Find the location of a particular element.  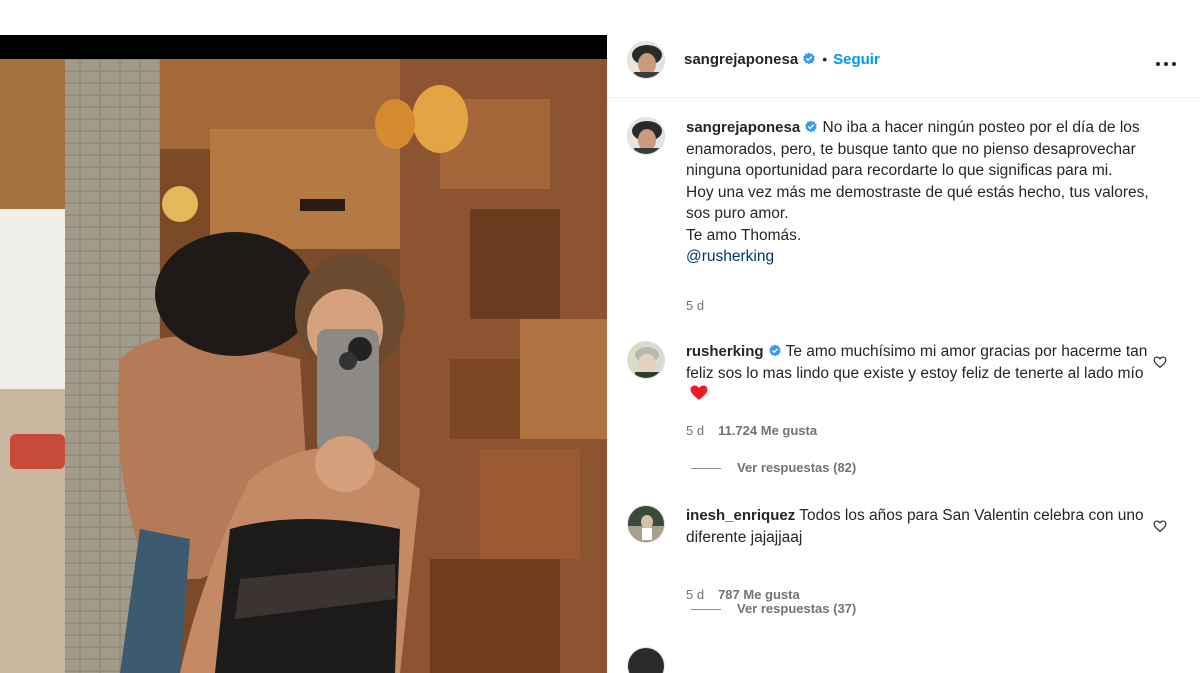

comment-meta: 5 d 11.724 Me gusta is located at coordinates (751, 430).